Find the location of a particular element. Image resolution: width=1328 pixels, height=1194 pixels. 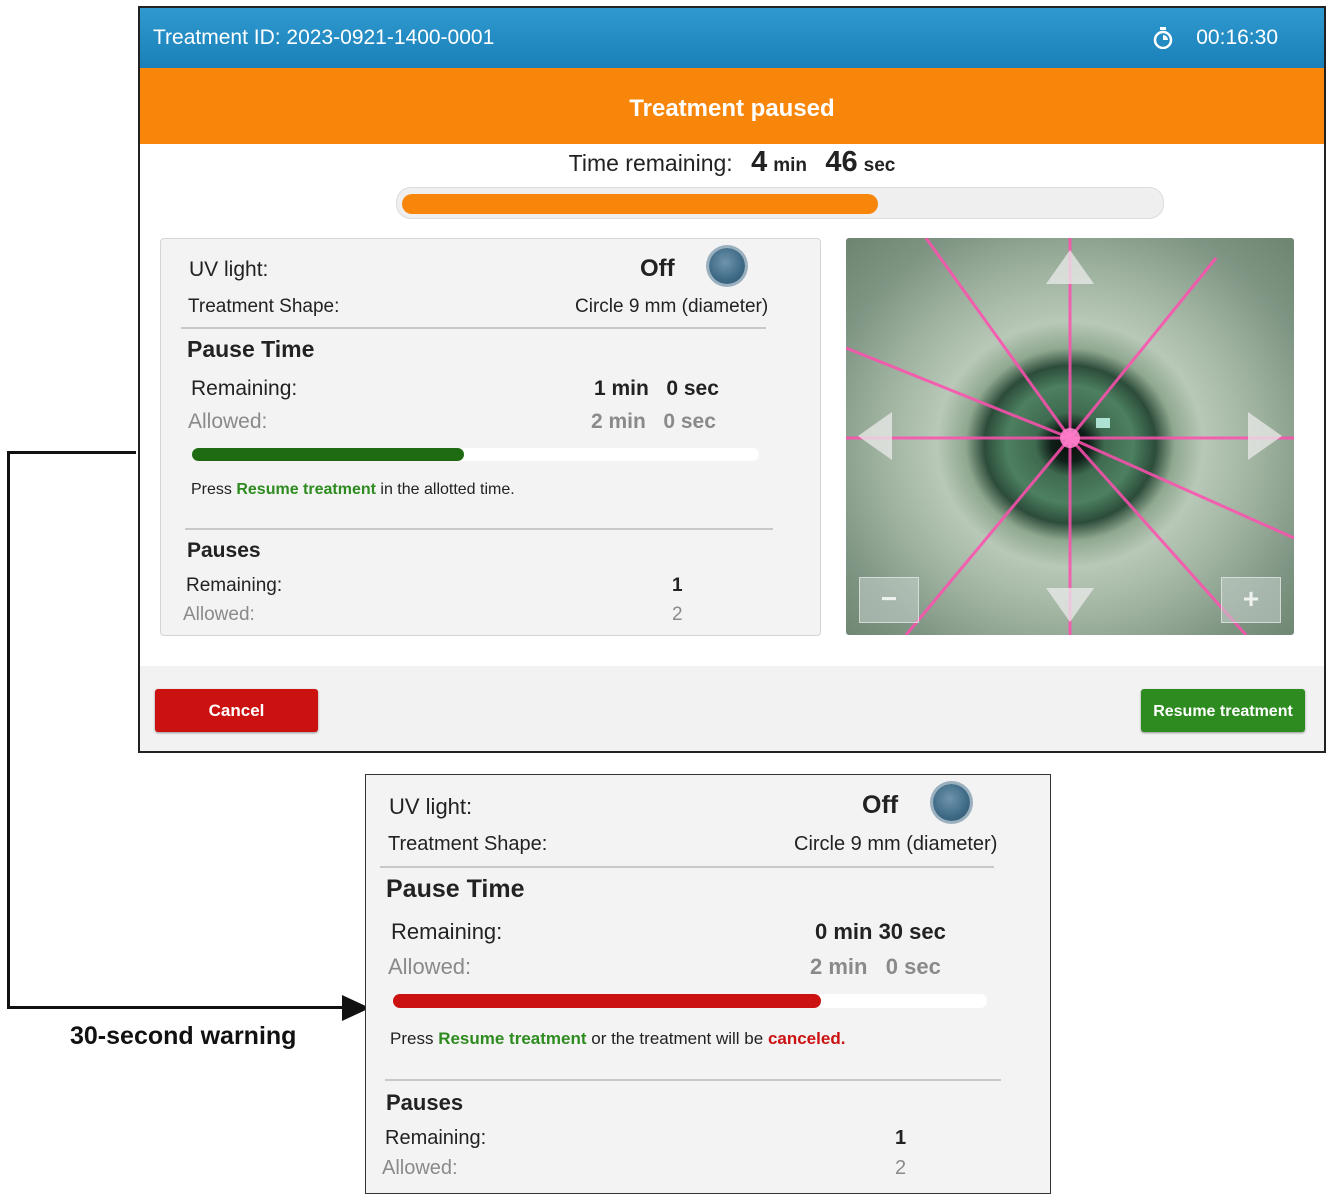

resume-treatment-button: Resume treatment is located at coordinates (1223, 710).